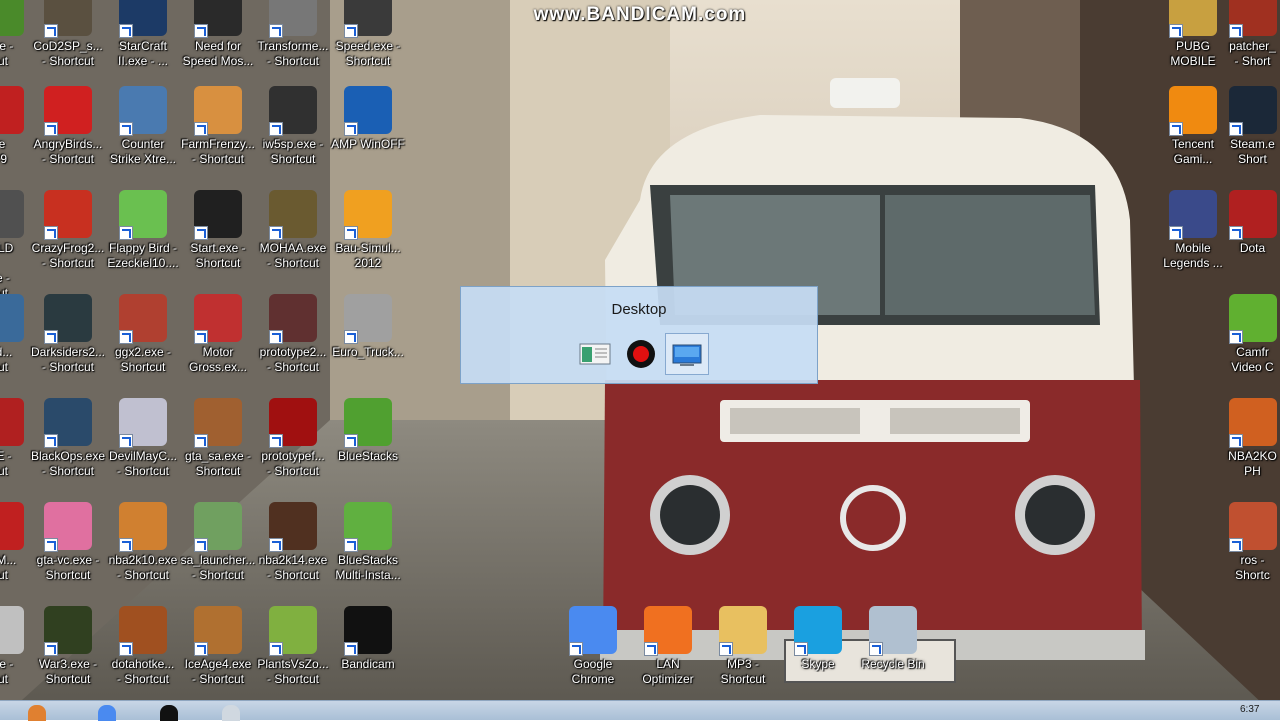  Describe the element at coordinates (1252, 43) in the screenshot. I see `desktop-icon: patcher_ - Short` at that location.